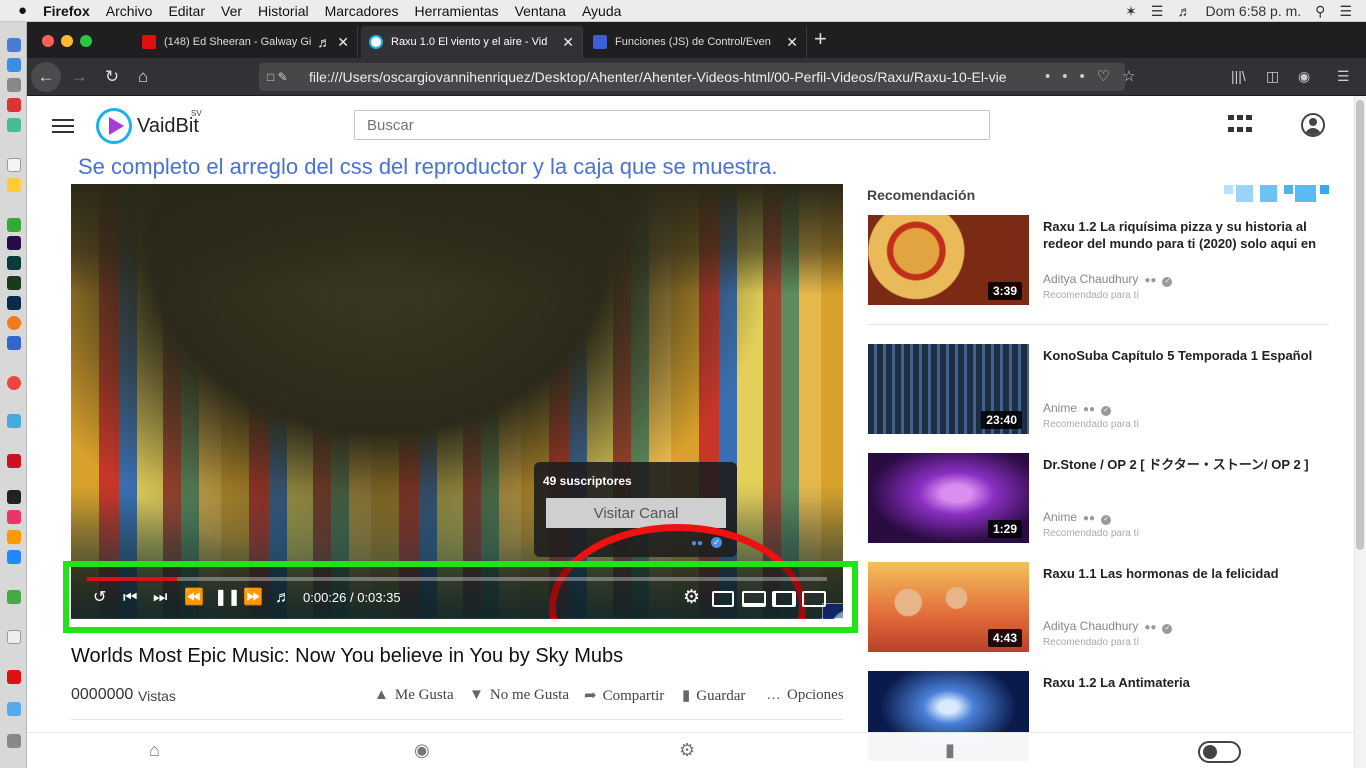  What do you see at coordinates (1186, 464) in the screenshot?
I see `card-title: Dr.Stone / OP 2 [ ドクター・ストーン/ OP 2 ]` at bounding box center [1186, 464].